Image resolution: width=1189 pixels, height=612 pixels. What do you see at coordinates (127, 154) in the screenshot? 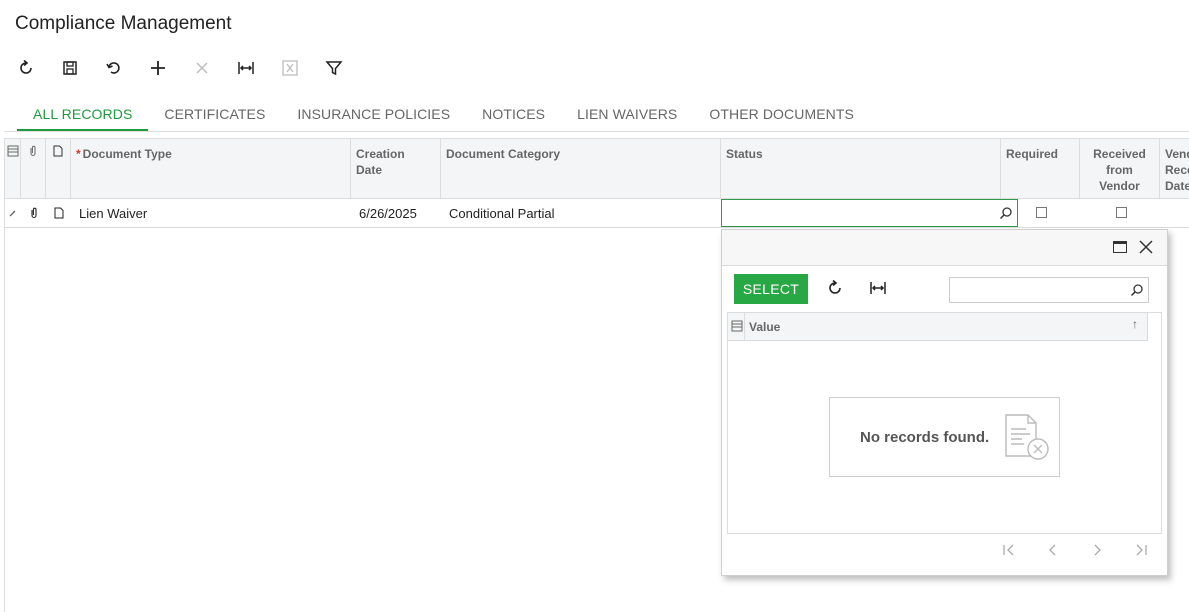
I see `header-document-type-label: Document Type` at bounding box center [127, 154].